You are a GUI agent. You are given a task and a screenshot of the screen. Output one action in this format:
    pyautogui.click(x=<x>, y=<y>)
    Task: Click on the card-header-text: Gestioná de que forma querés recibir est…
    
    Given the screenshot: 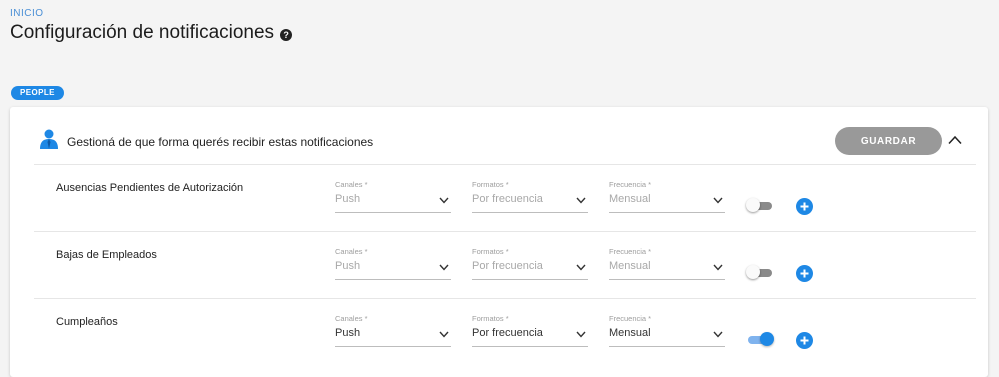 What is the action you would take?
    pyautogui.click(x=220, y=142)
    